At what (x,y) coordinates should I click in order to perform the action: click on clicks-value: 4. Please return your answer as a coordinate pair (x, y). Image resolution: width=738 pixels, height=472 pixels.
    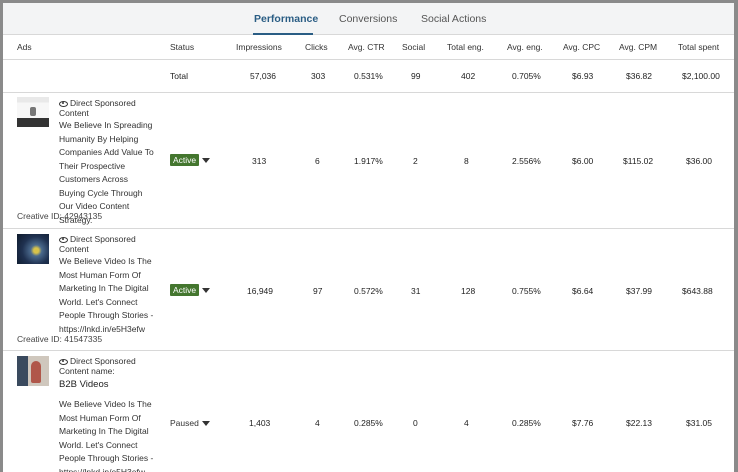
    Looking at the image, I should click on (317, 423).